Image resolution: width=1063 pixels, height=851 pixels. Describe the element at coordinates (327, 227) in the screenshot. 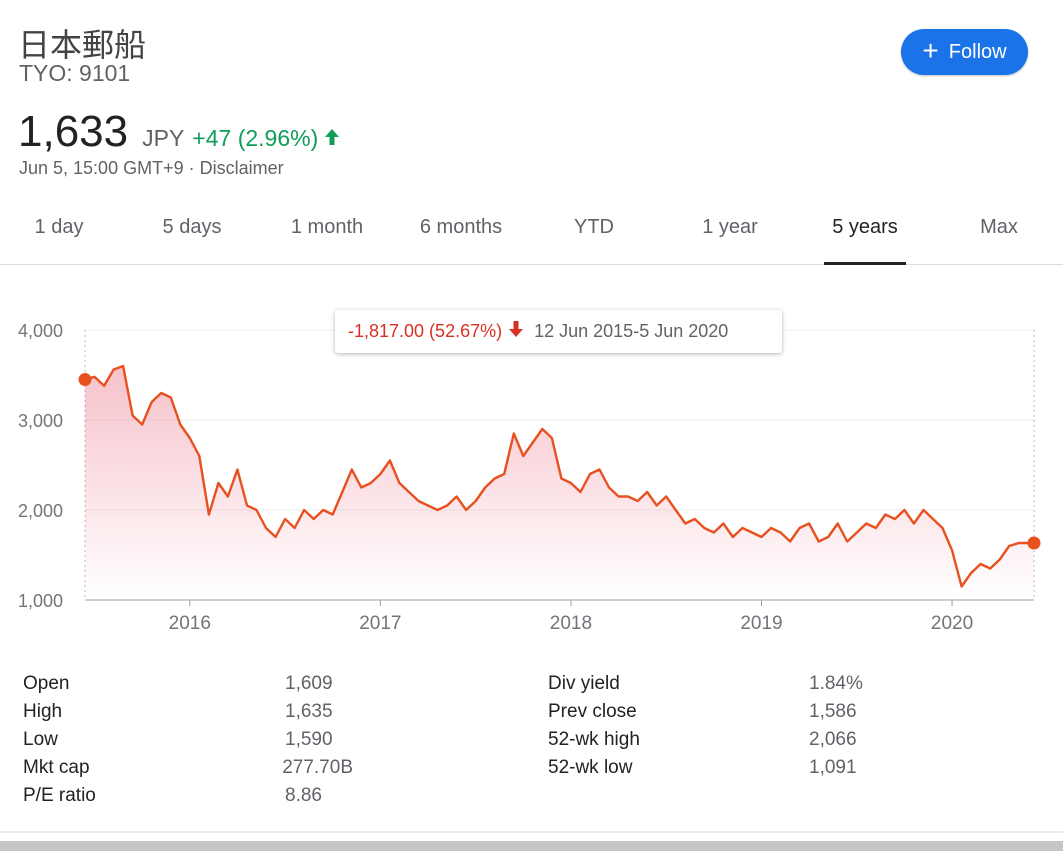

I see `tab-1-month: 1 month` at that location.